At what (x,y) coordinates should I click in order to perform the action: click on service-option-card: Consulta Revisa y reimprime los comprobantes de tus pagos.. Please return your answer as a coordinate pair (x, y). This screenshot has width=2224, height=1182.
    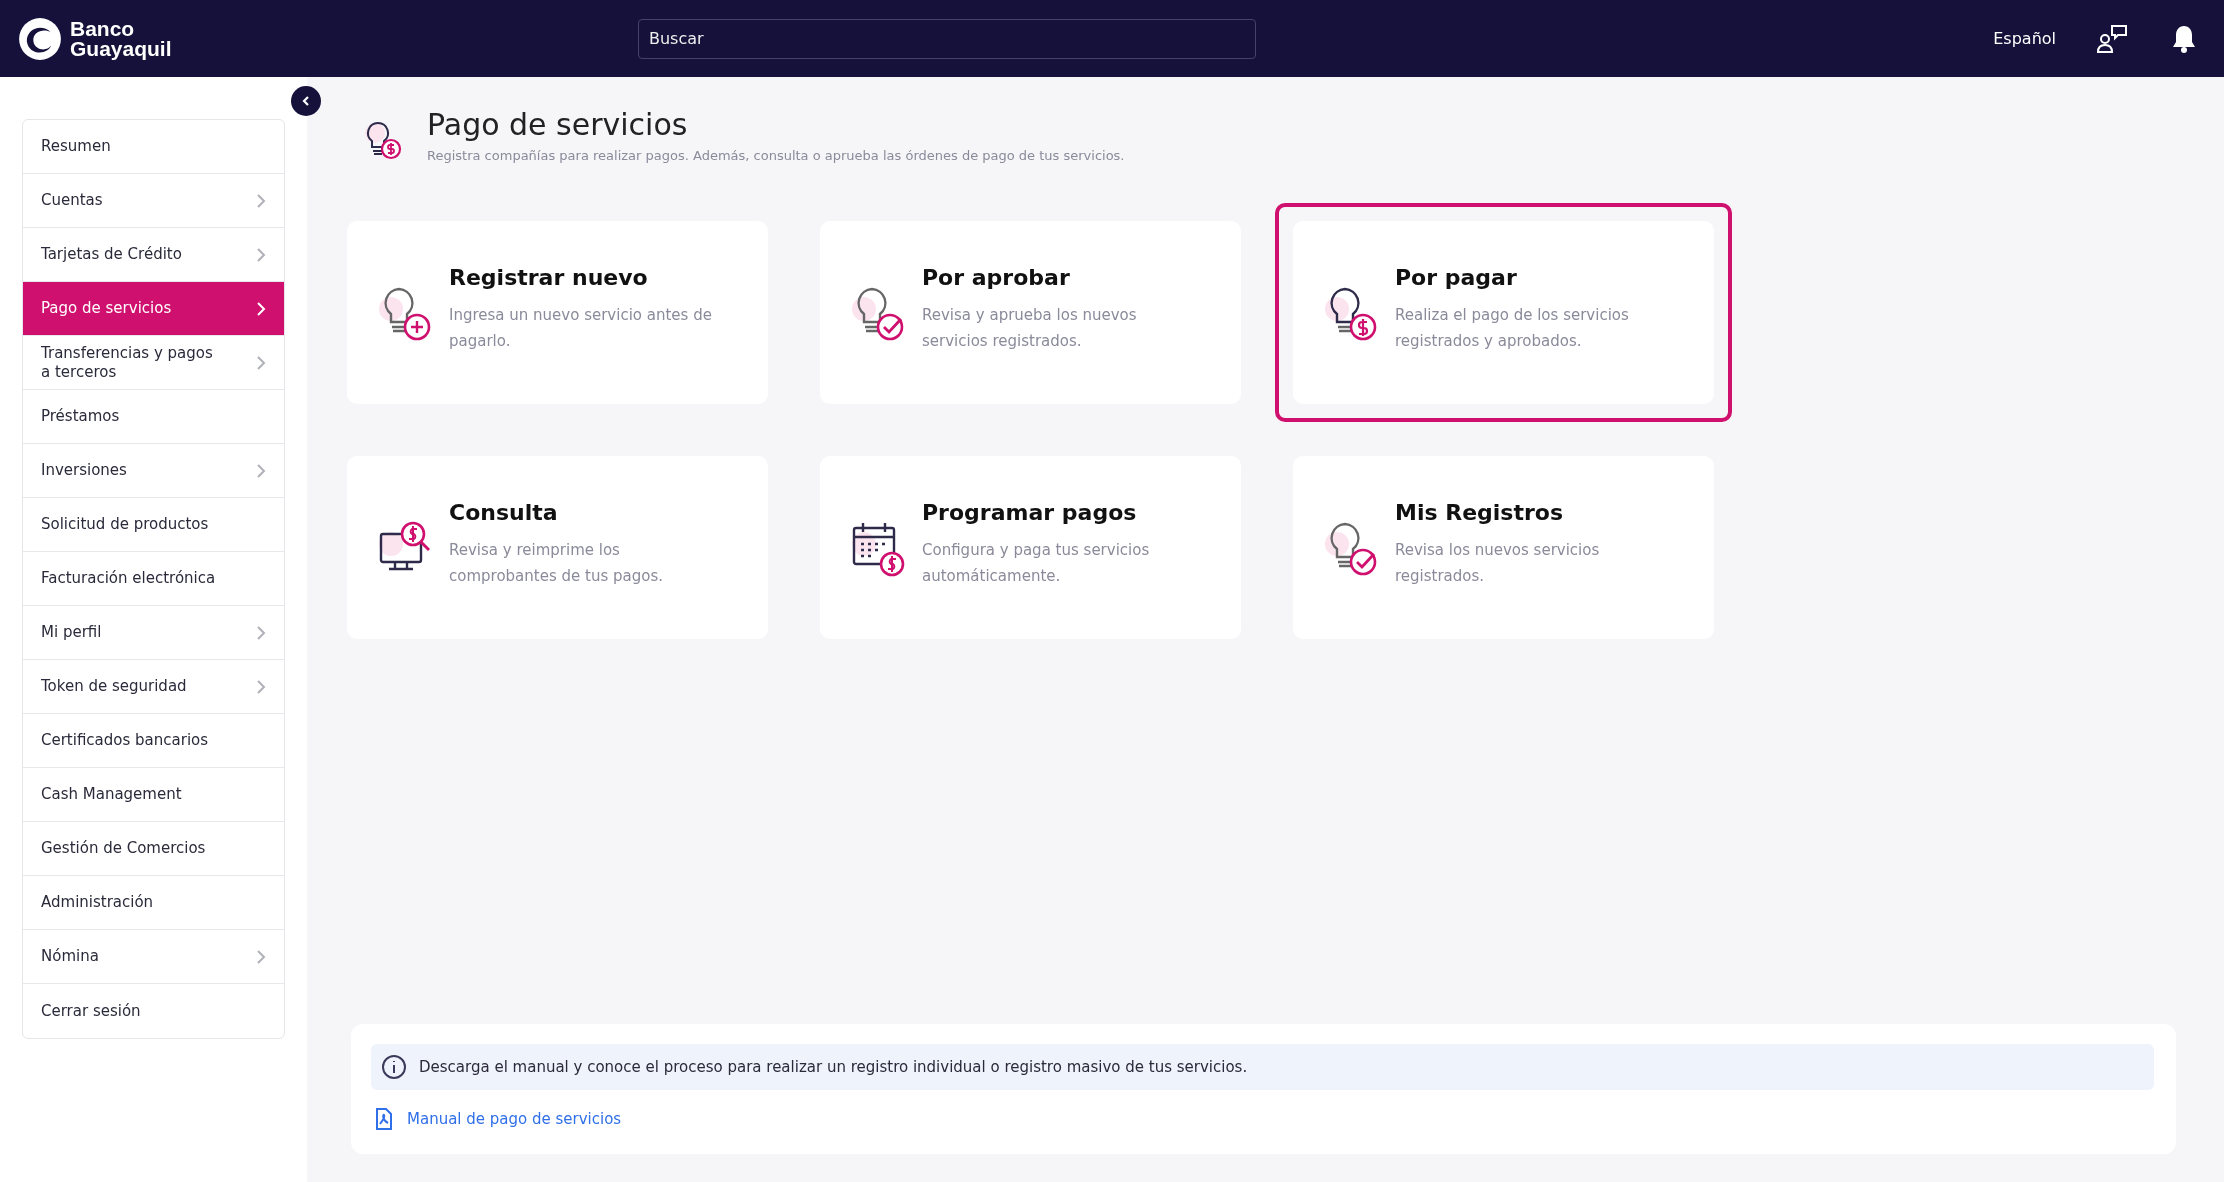
    Looking at the image, I should click on (557, 547).